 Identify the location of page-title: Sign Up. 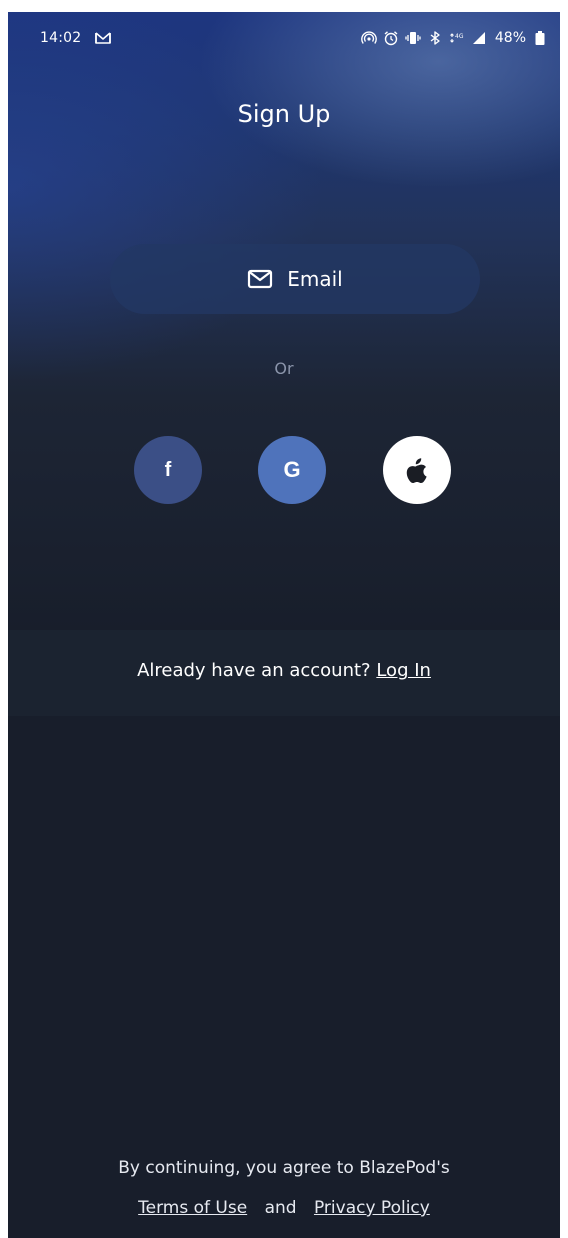
(284, 114).